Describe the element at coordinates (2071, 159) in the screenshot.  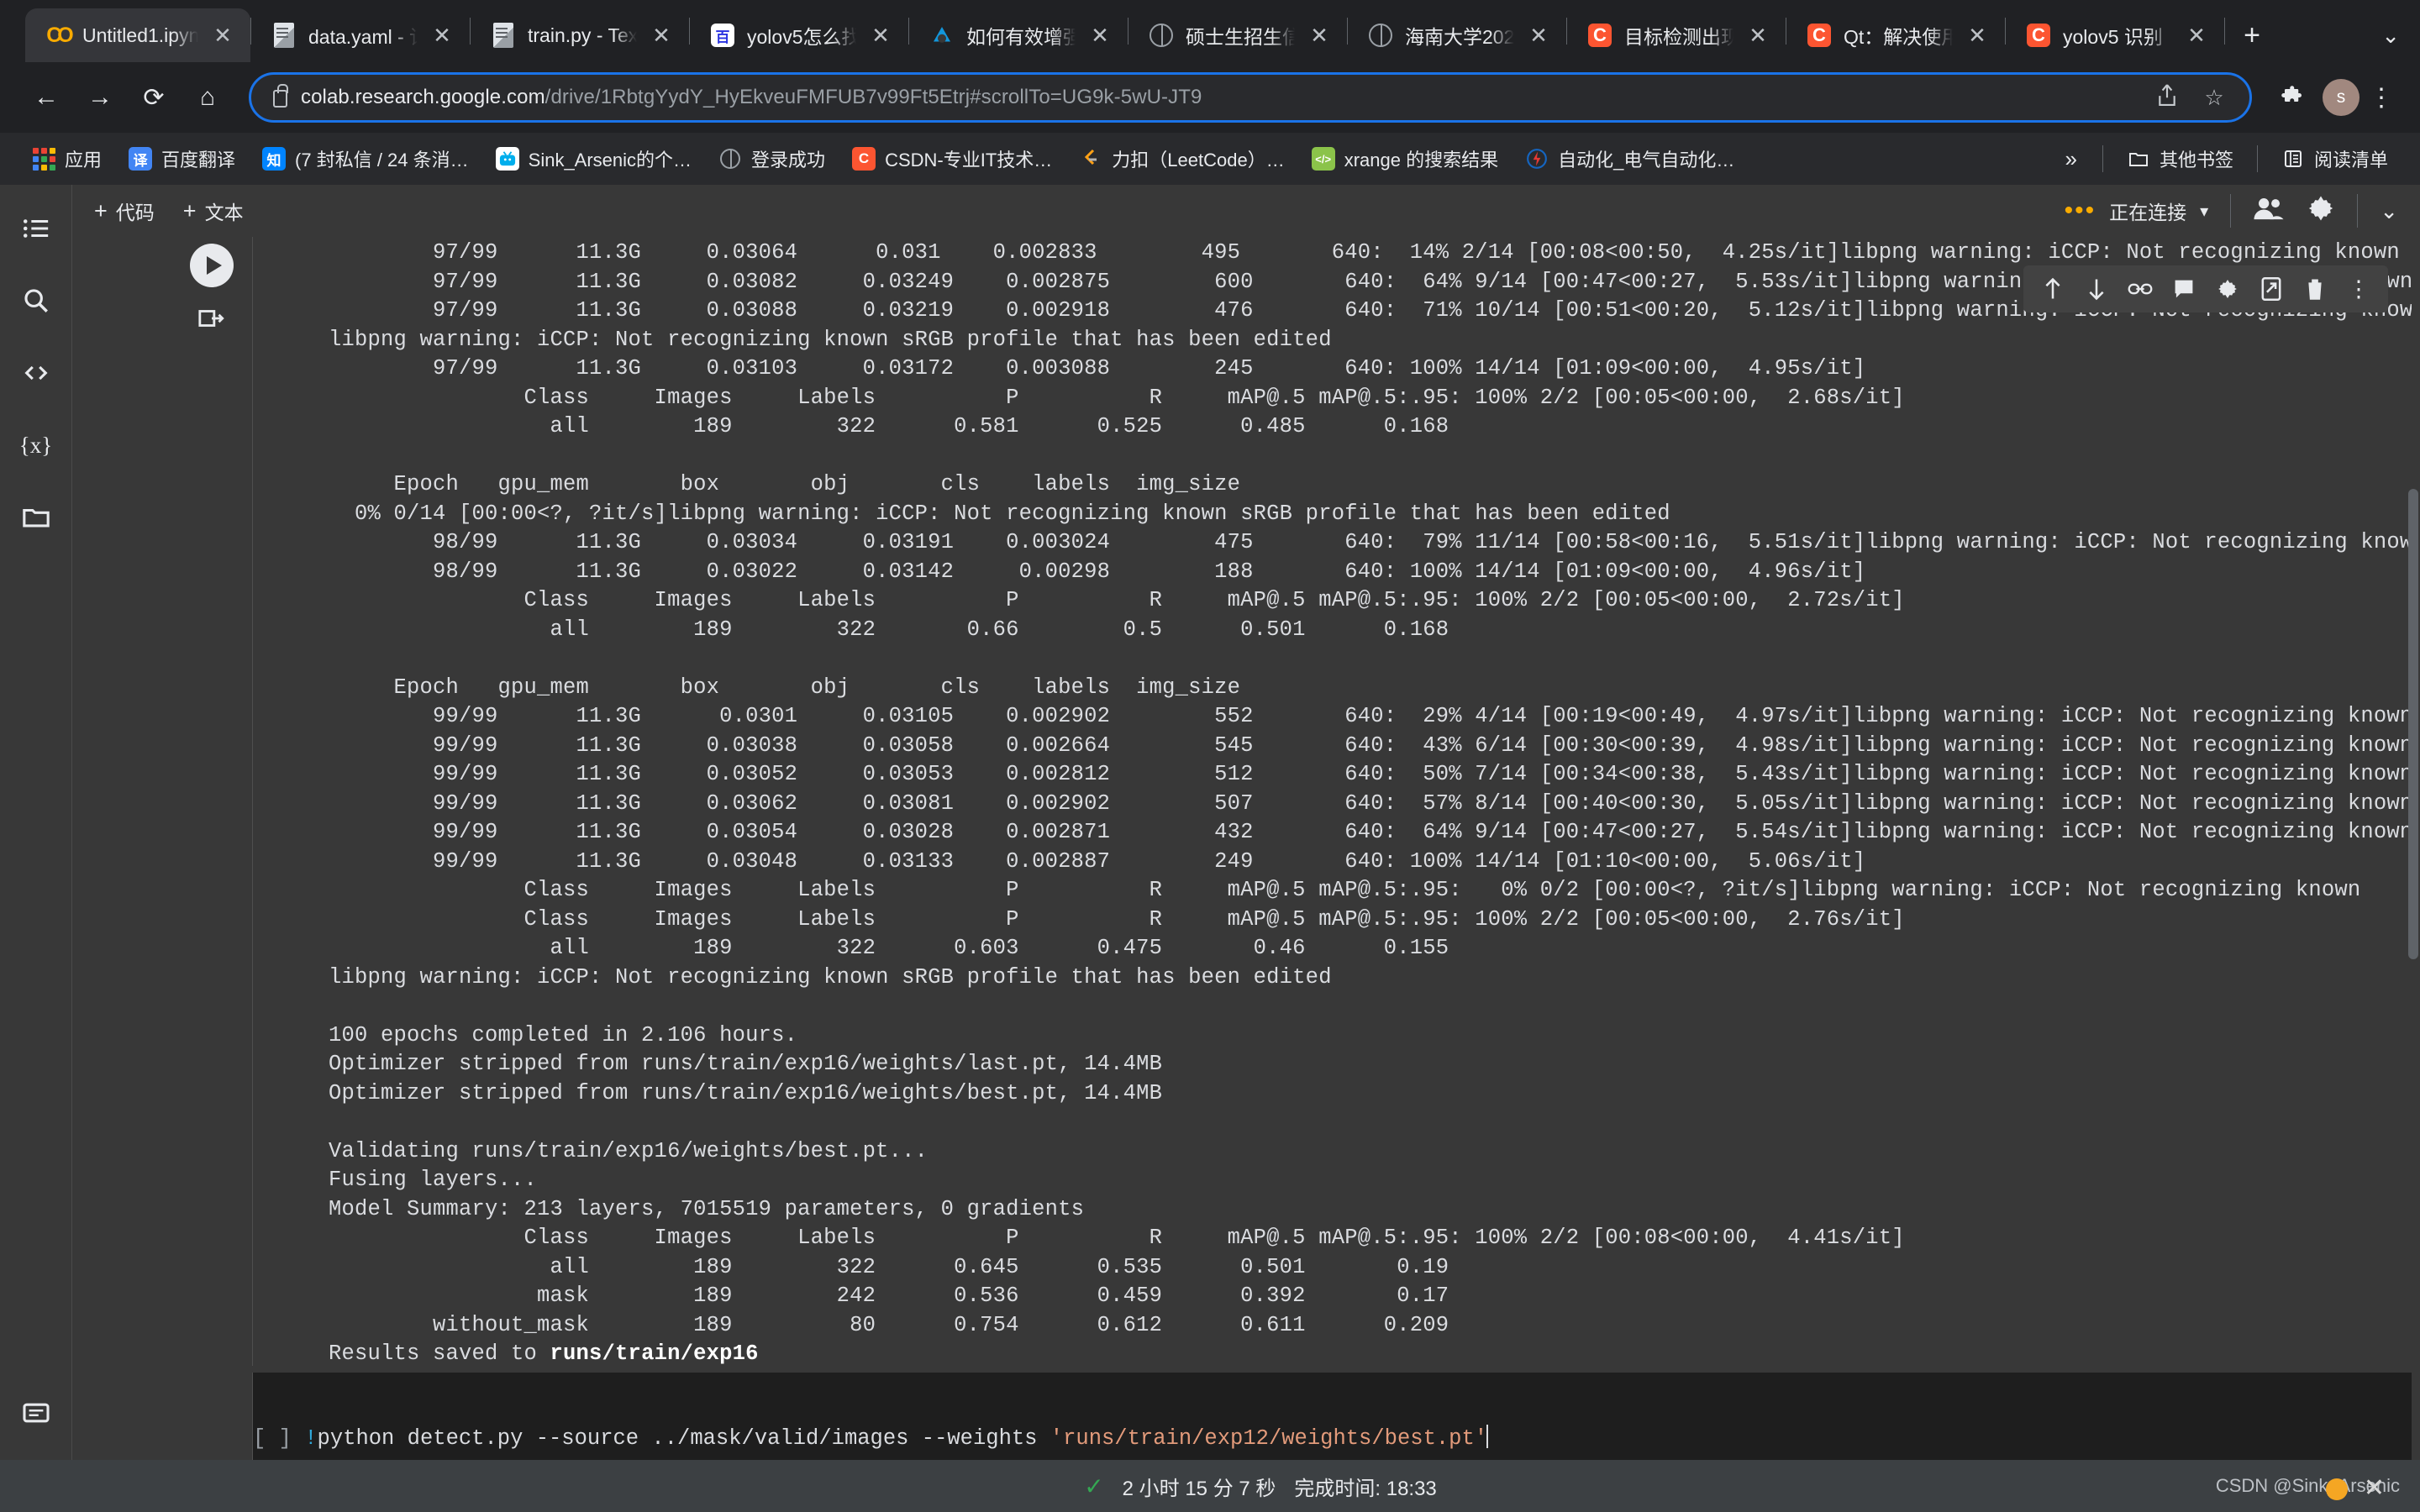
I see `bookmarks-overflow-button: »` at that location.